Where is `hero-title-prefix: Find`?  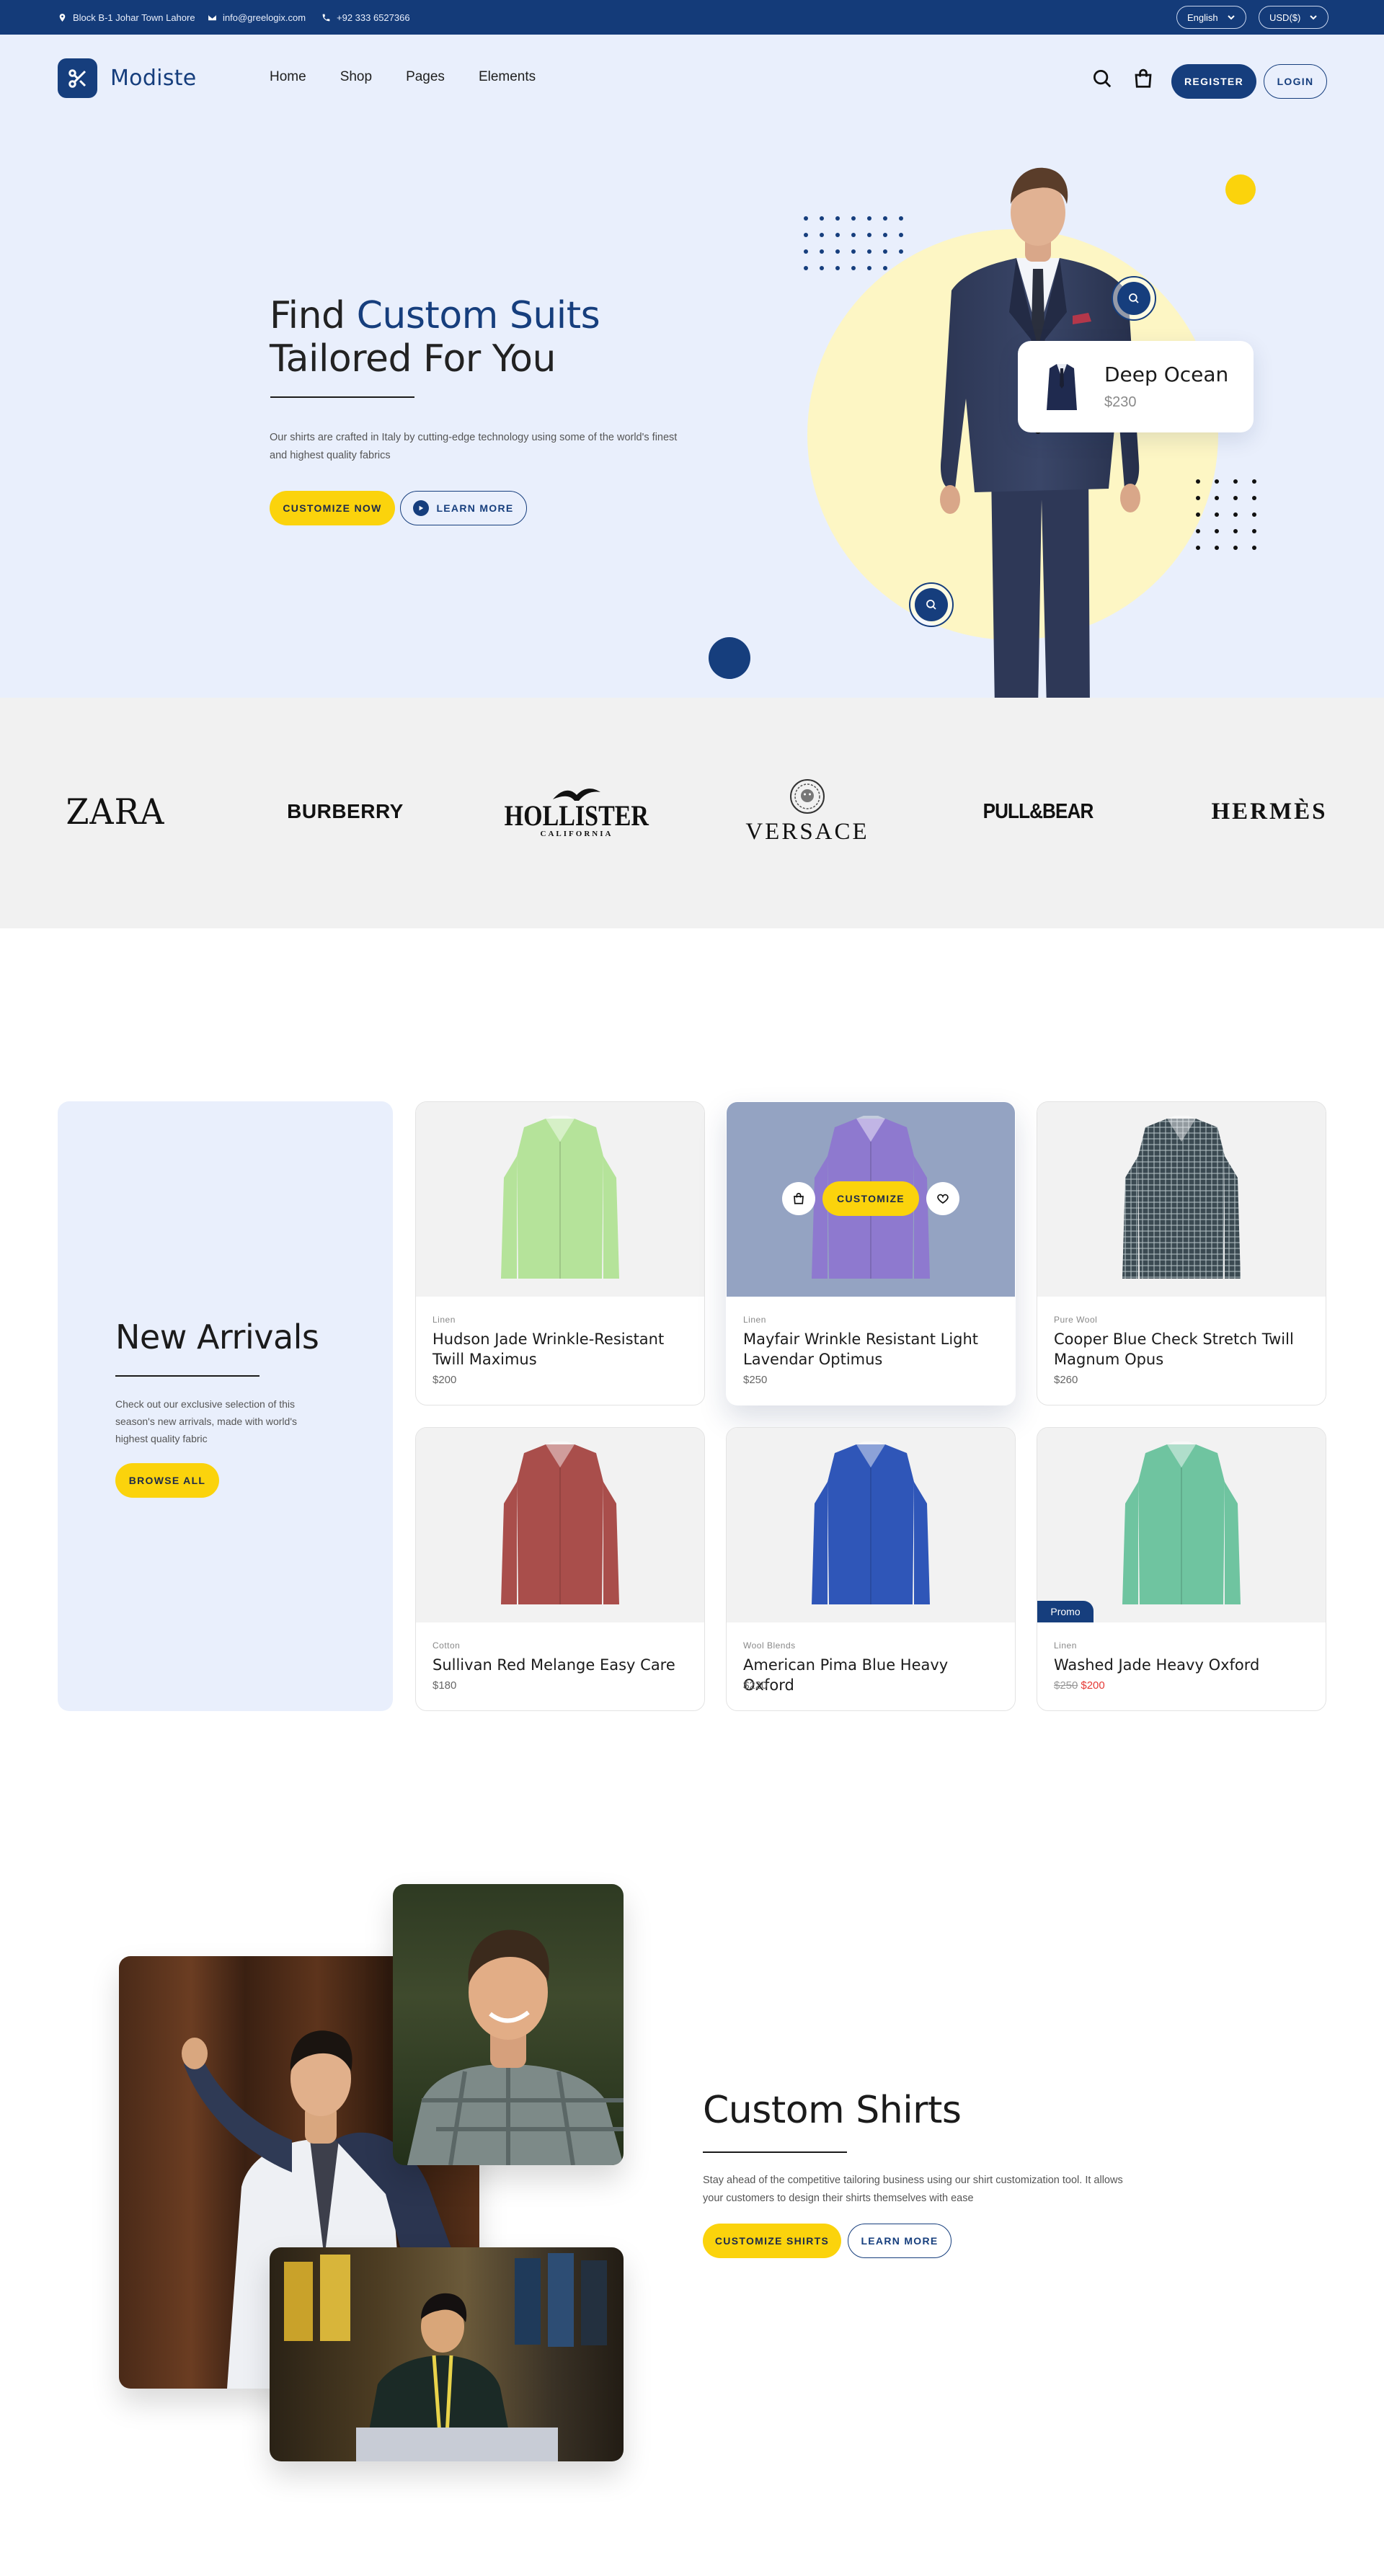 hero-title-prefix: Find is located at coordinates (313, 315).